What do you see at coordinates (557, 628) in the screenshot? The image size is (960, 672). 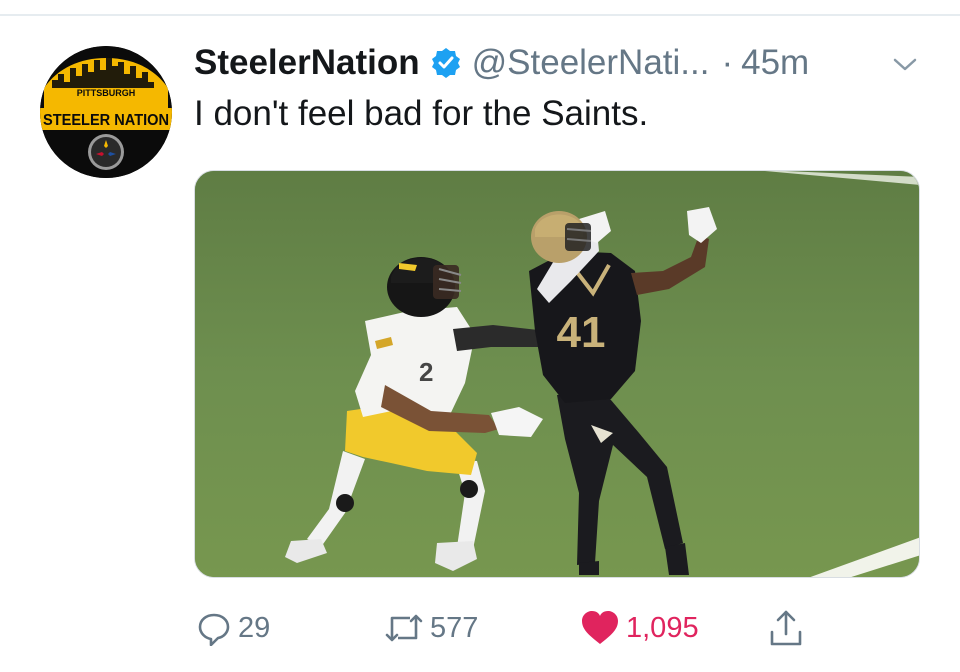 I see `tweet-actions: 29 577 1,095` at bounding box center [557, 628].